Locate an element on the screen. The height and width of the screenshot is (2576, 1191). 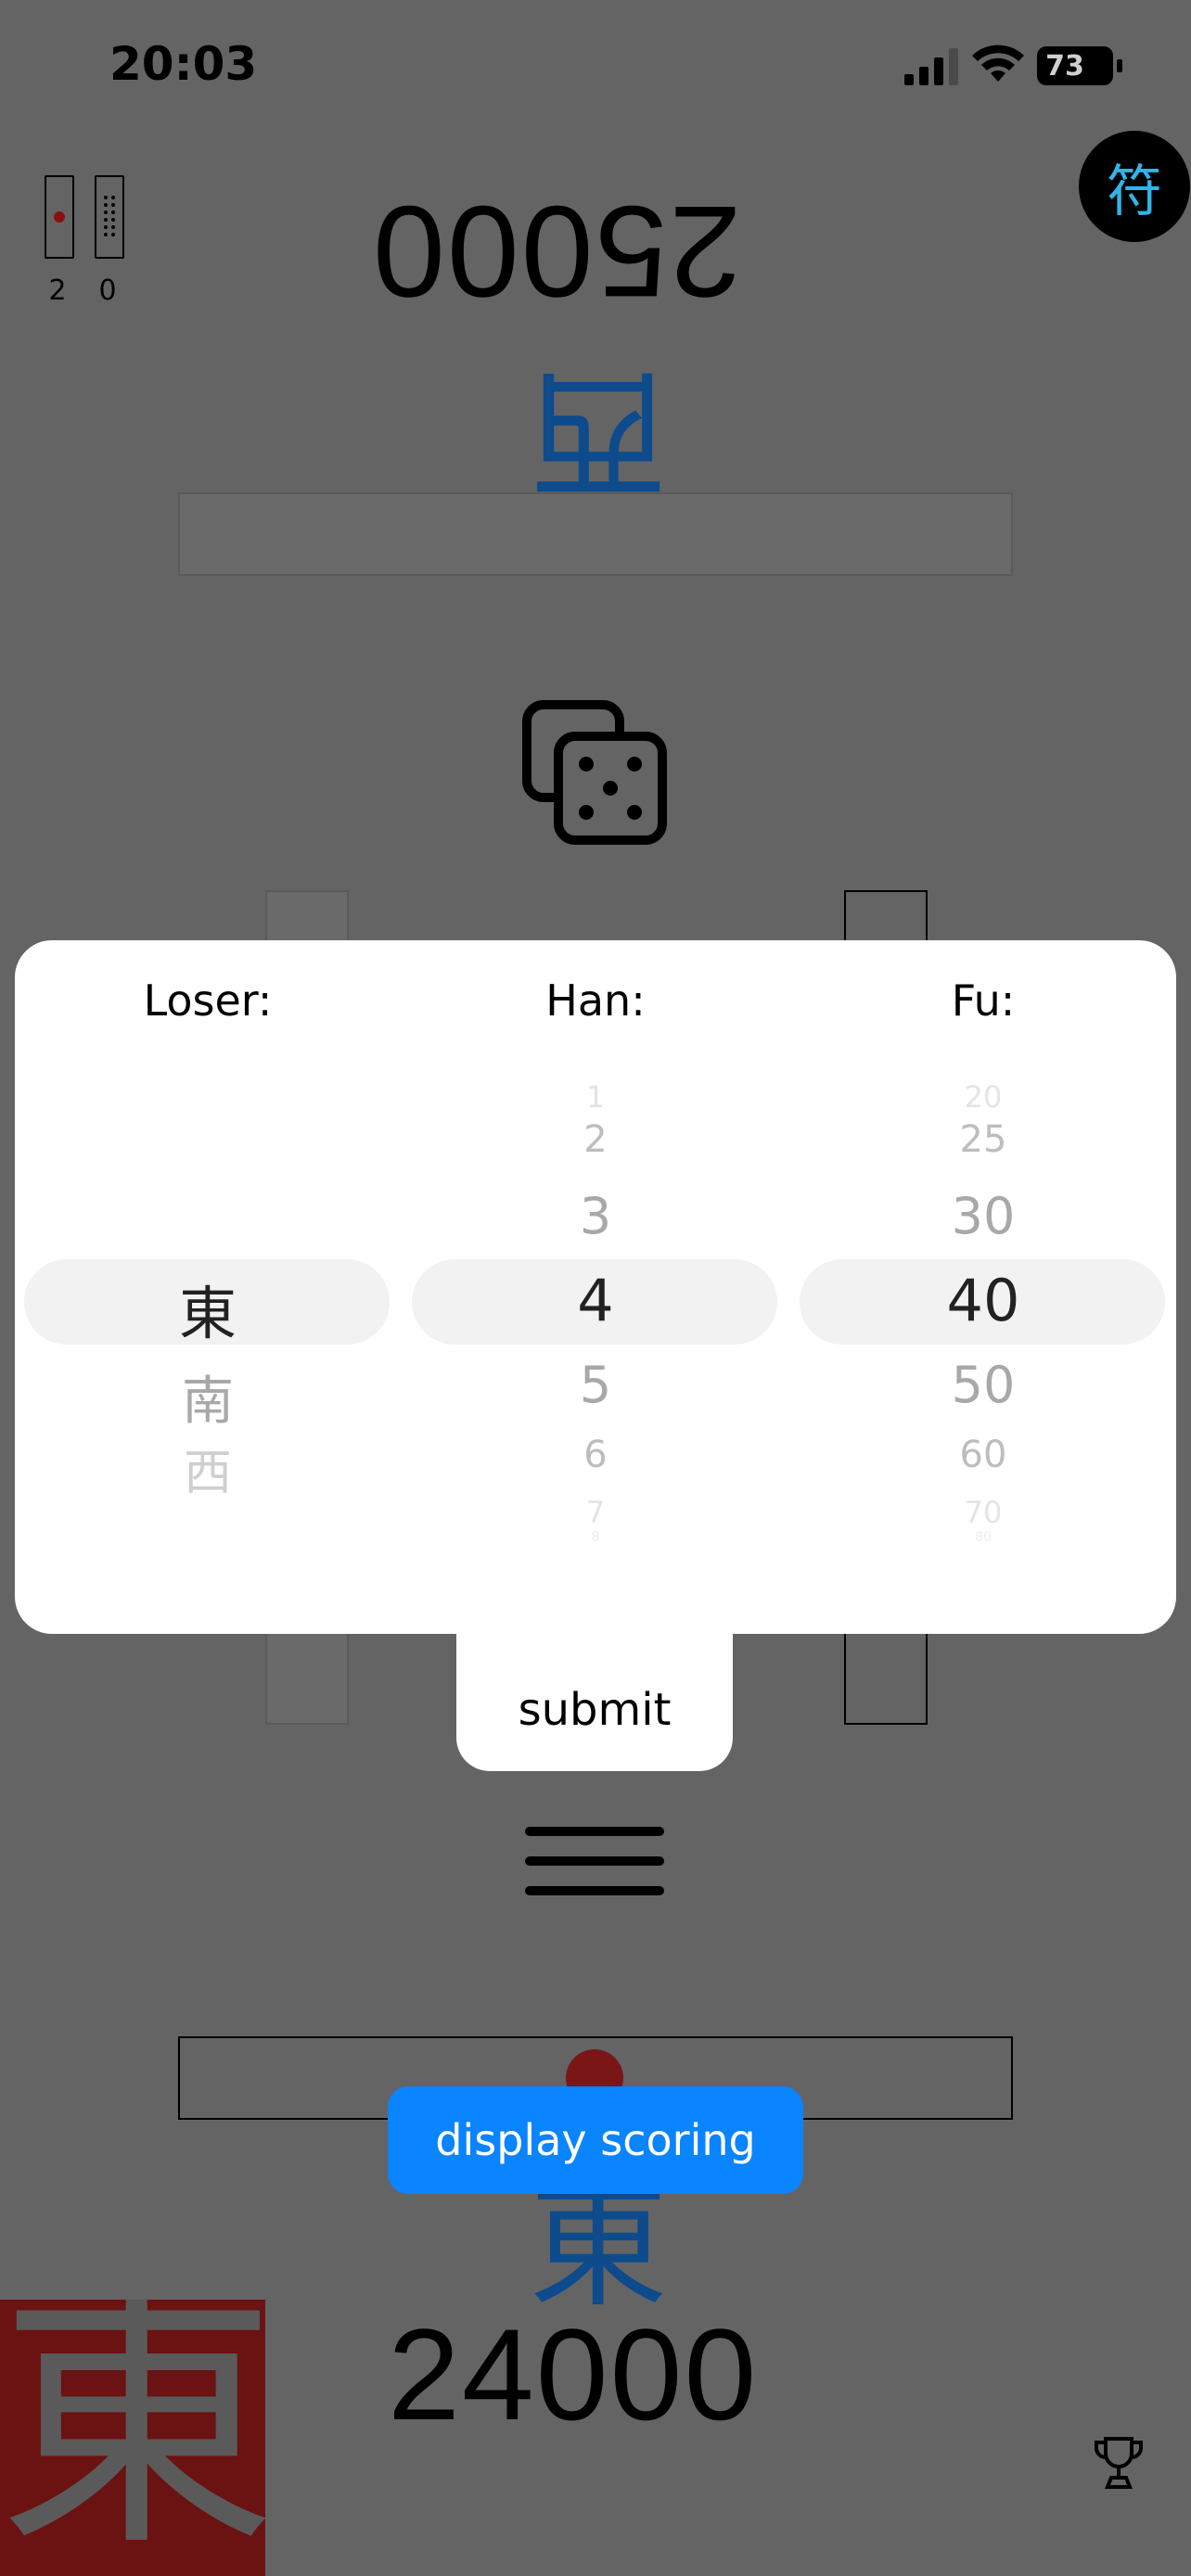
loser-option: 南 is located at coordinates (208, 1397).